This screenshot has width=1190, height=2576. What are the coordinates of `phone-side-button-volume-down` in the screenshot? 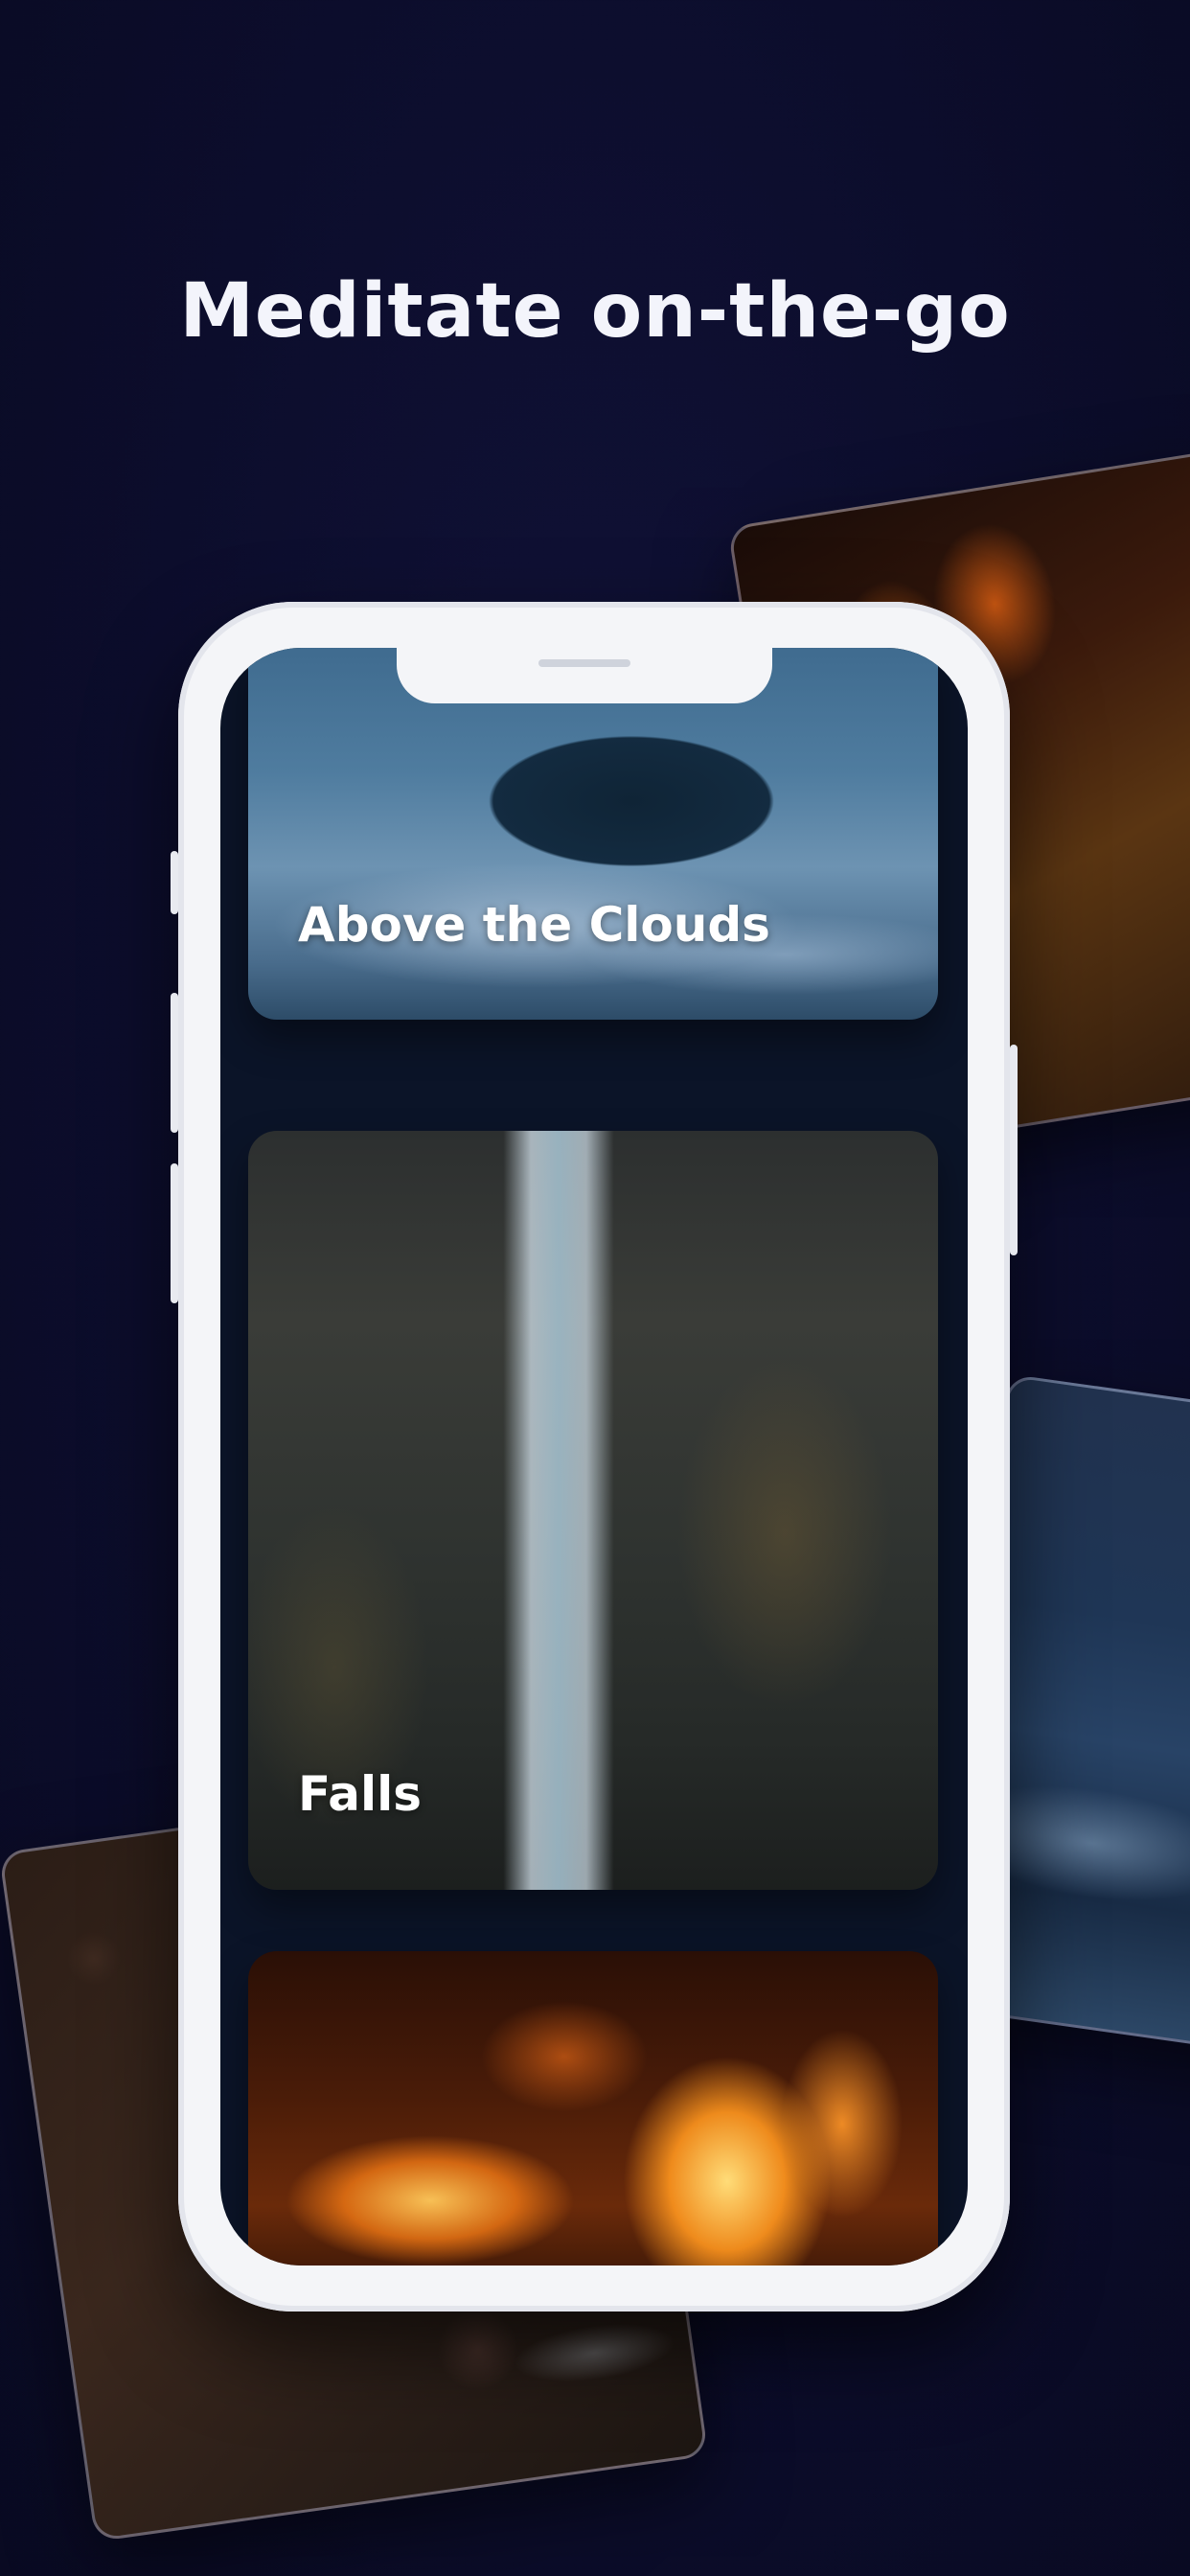 It's located at (175, 1233).